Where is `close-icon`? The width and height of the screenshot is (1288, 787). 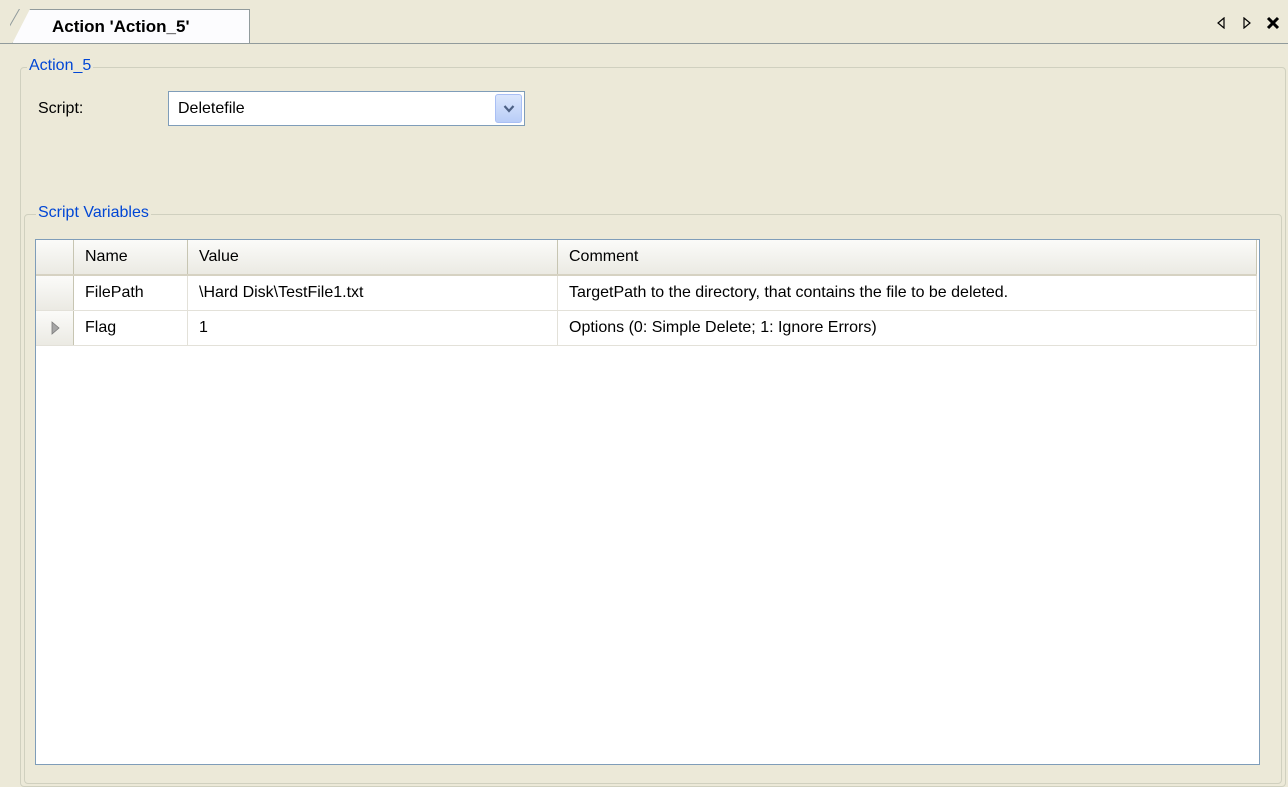
close-icon is located at coordinates (1273, 23).